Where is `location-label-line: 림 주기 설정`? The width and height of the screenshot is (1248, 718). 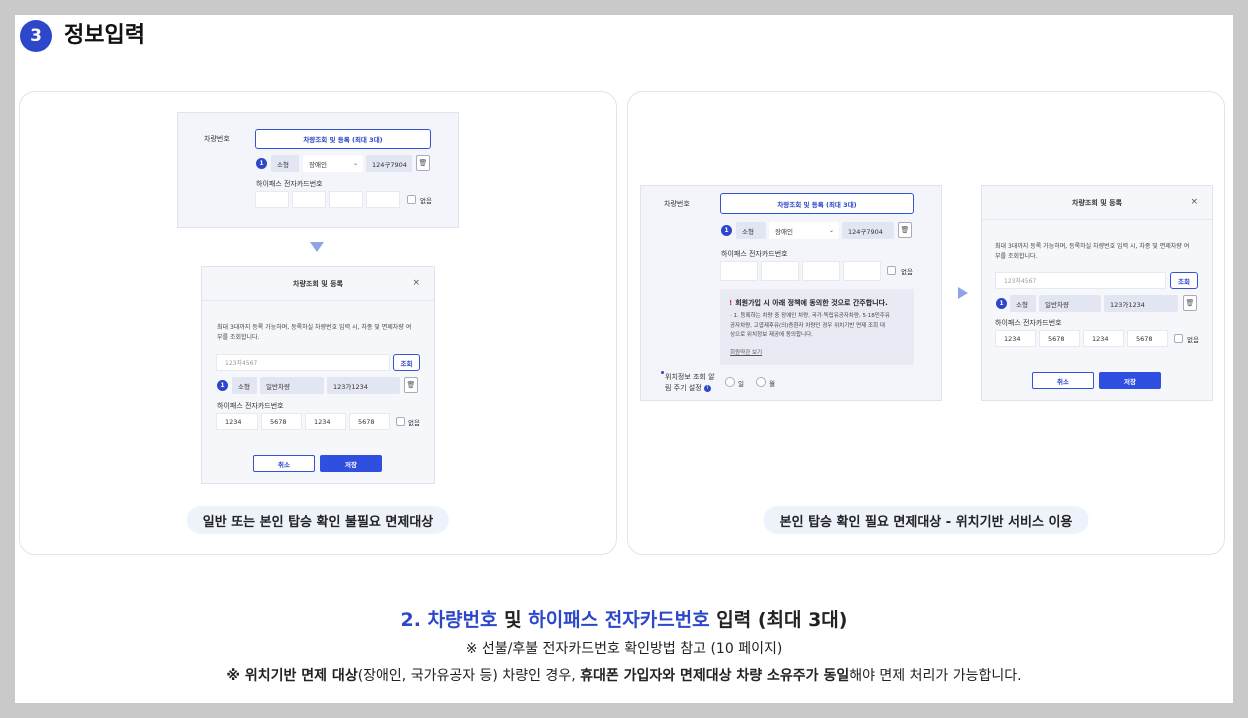 location-label-line: 림 주기 설정 is located at coordinates (683, 388).